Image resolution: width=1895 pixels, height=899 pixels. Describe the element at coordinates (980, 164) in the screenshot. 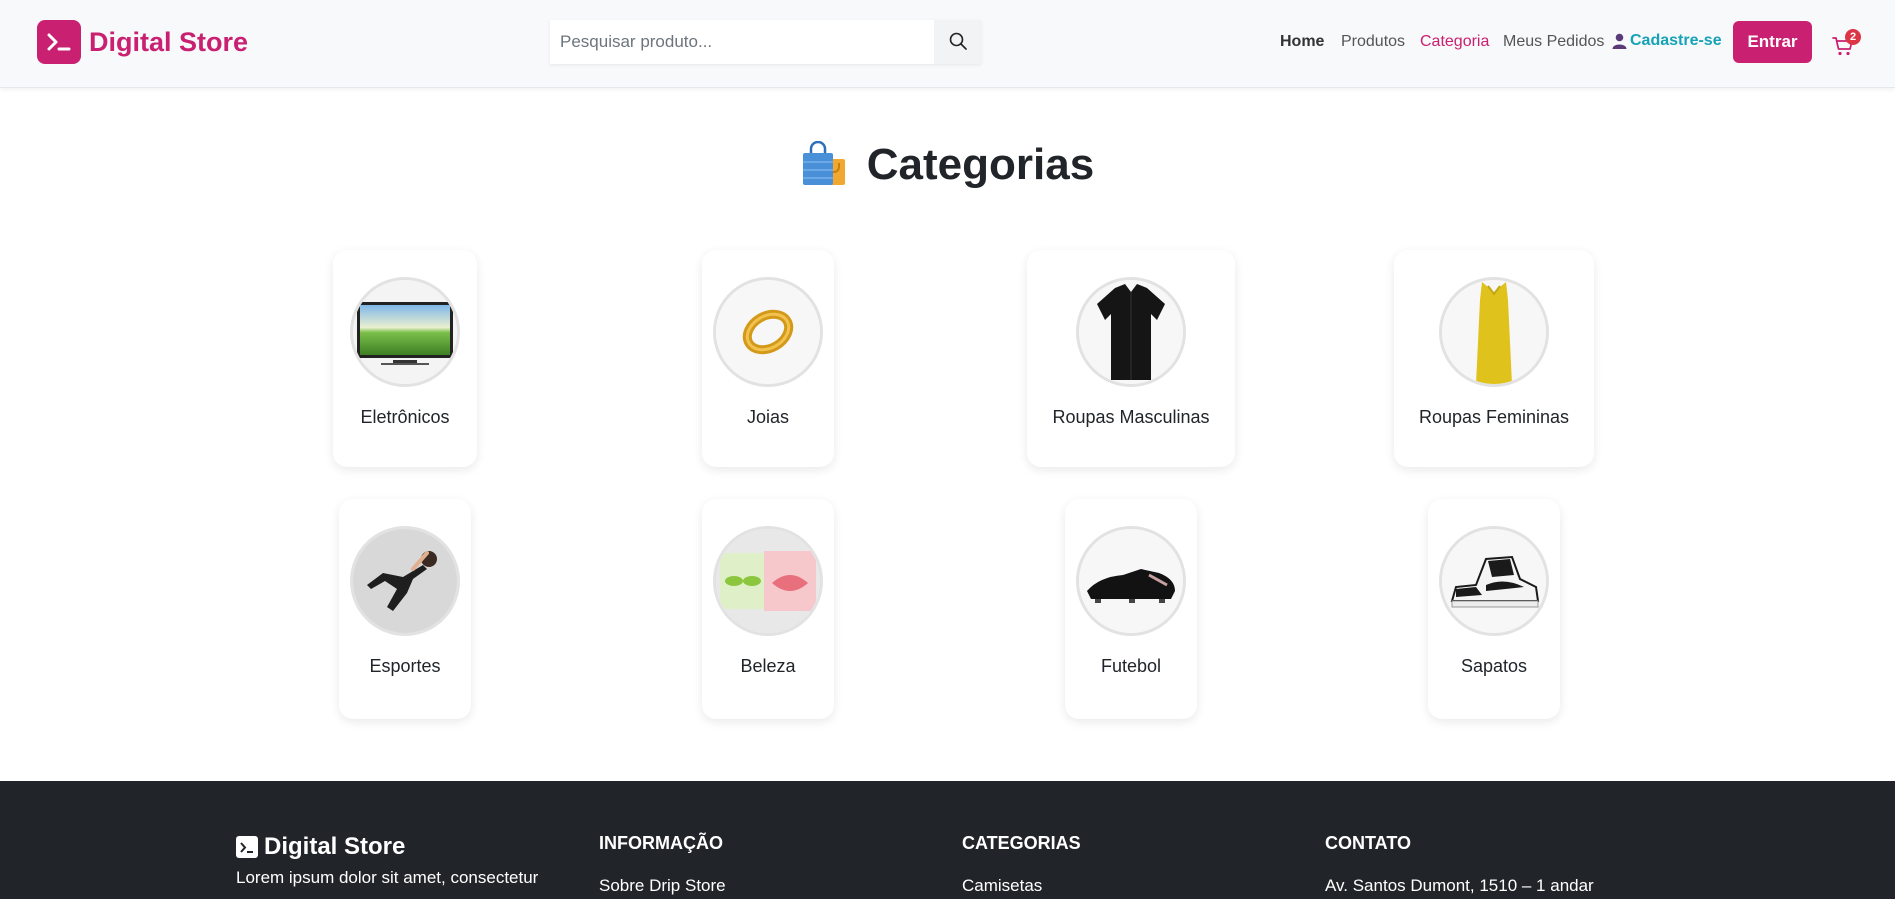

I see `categories-heading: Categorias` at that location.